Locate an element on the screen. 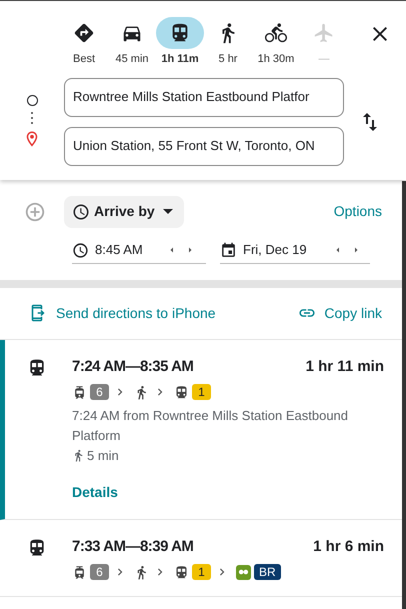 The image size is (406, 609). add-icon is located at coordinates (35, 211).